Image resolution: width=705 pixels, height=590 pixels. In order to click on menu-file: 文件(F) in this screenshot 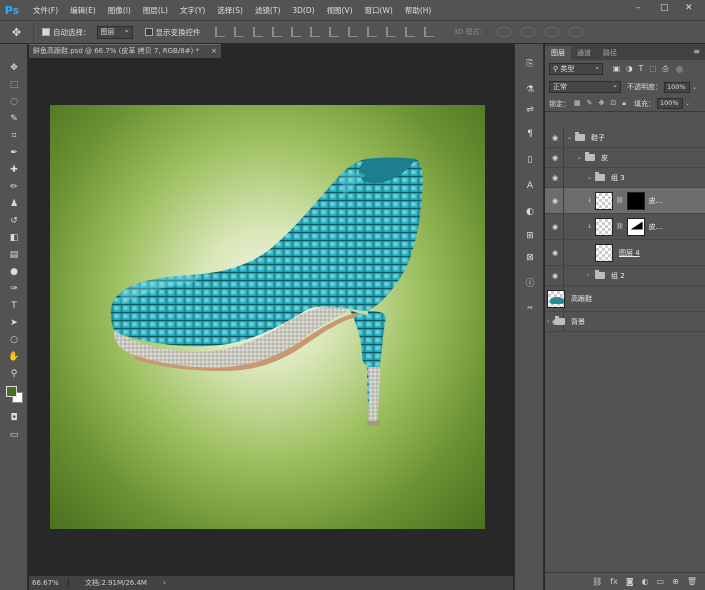, I will do `click(45, 10)`.